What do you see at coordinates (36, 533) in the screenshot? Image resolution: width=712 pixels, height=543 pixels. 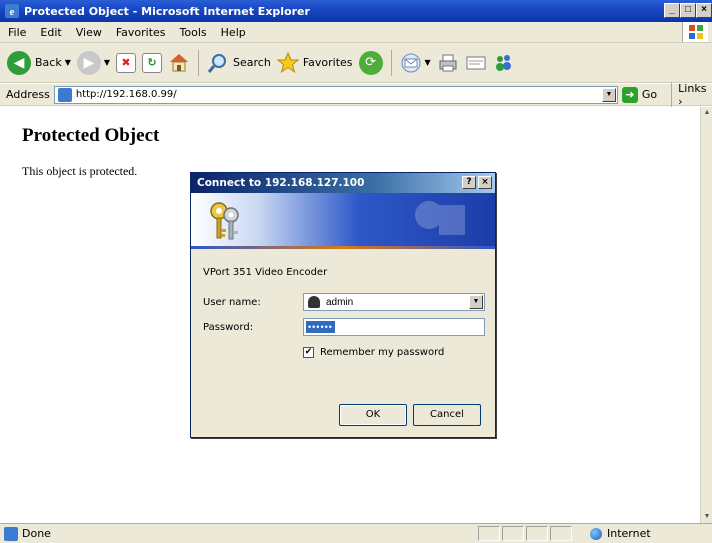 I see `status-text: Done` at bounding box center [36, 533].